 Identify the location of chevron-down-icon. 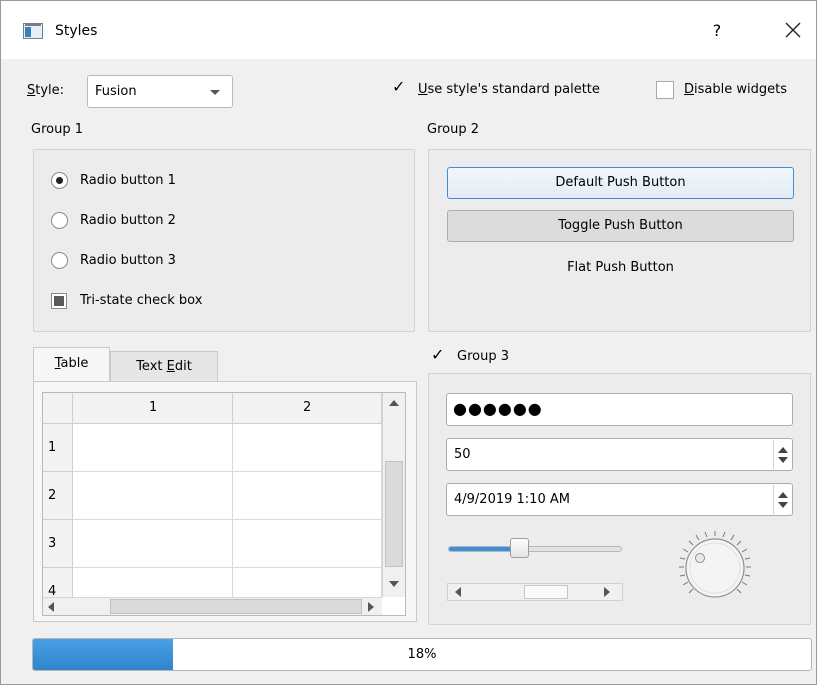
(215, 92).